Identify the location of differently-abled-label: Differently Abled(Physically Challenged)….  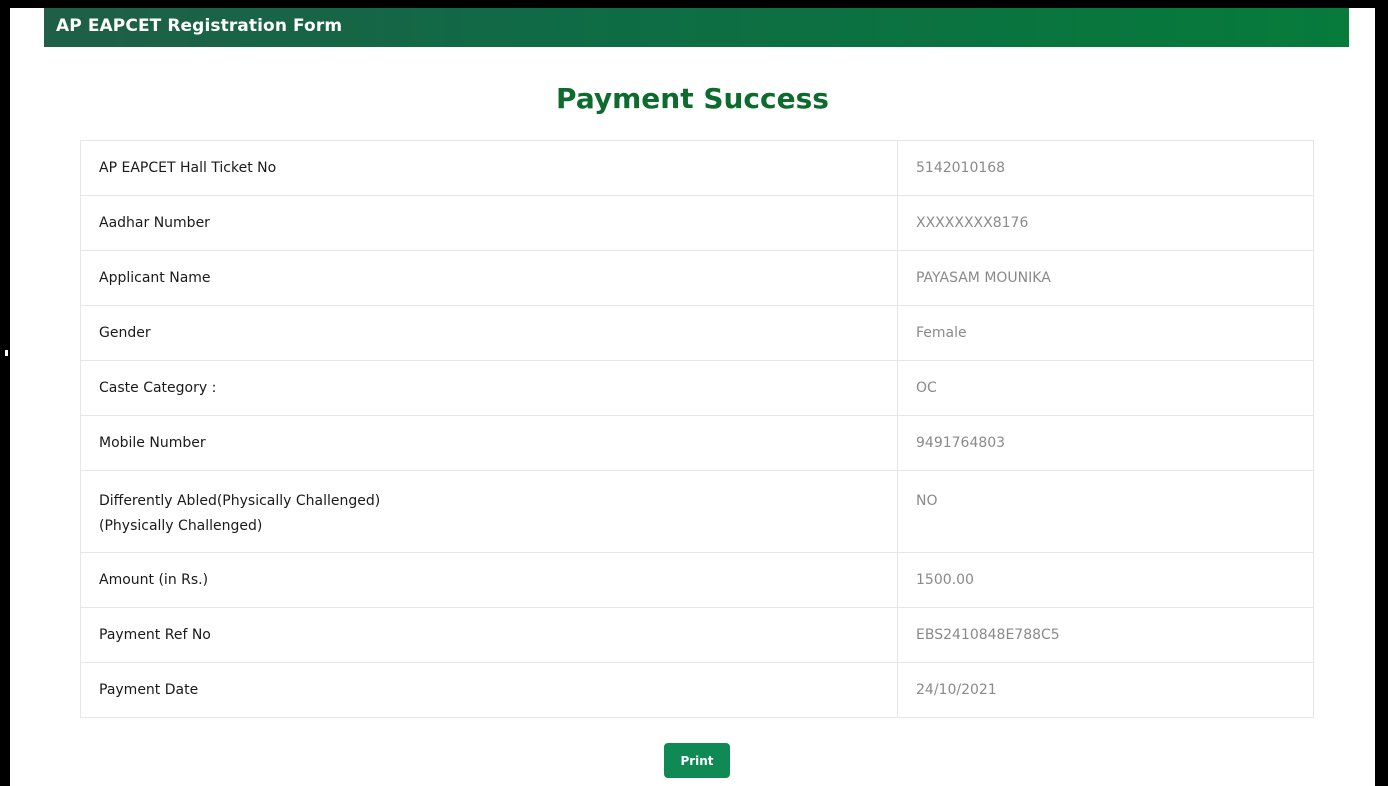
(489, 511).